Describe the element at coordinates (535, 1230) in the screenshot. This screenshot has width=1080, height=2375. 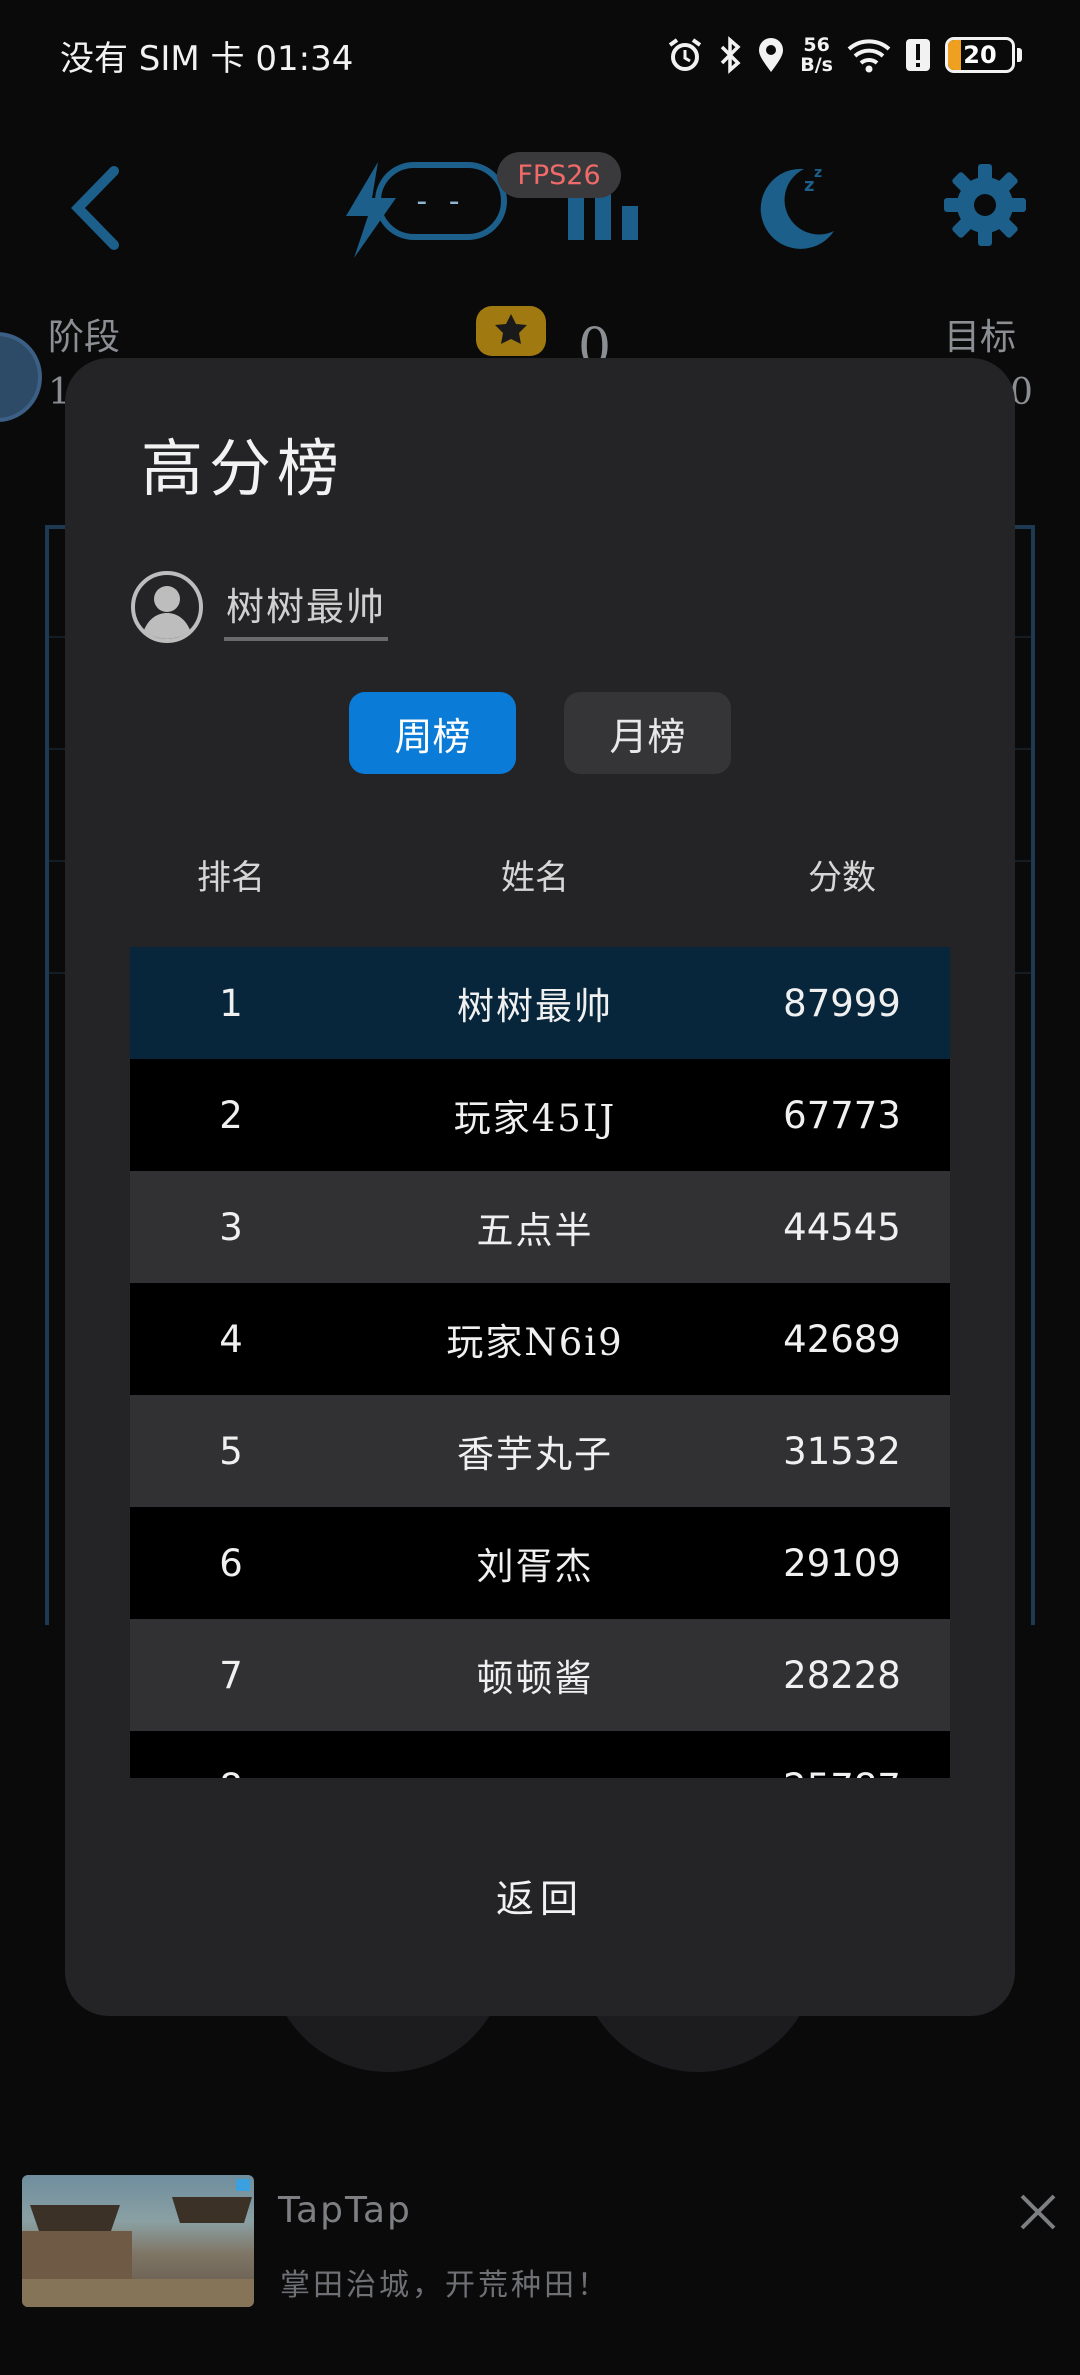
I see `name-cell: 五点半` at that location.